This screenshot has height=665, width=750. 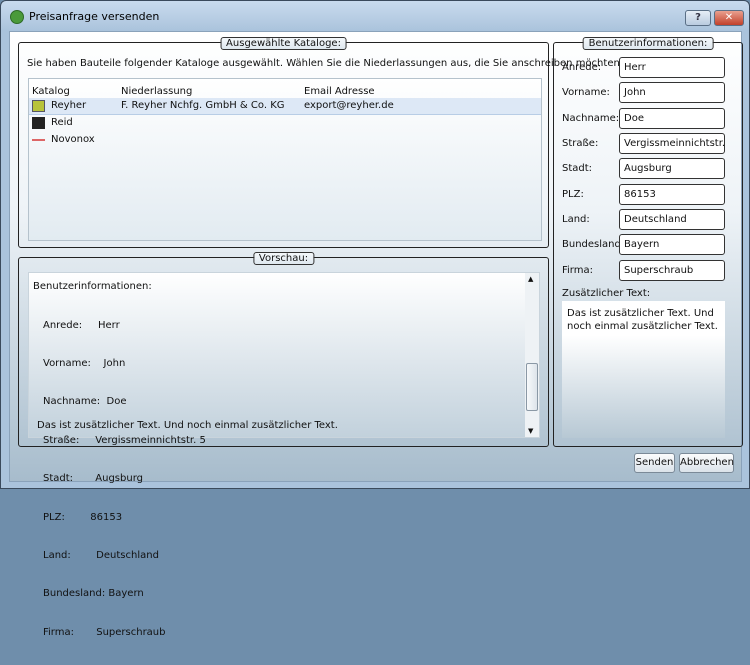 I want to click on catalog-name: Reyher, so click(x=69, y=105).